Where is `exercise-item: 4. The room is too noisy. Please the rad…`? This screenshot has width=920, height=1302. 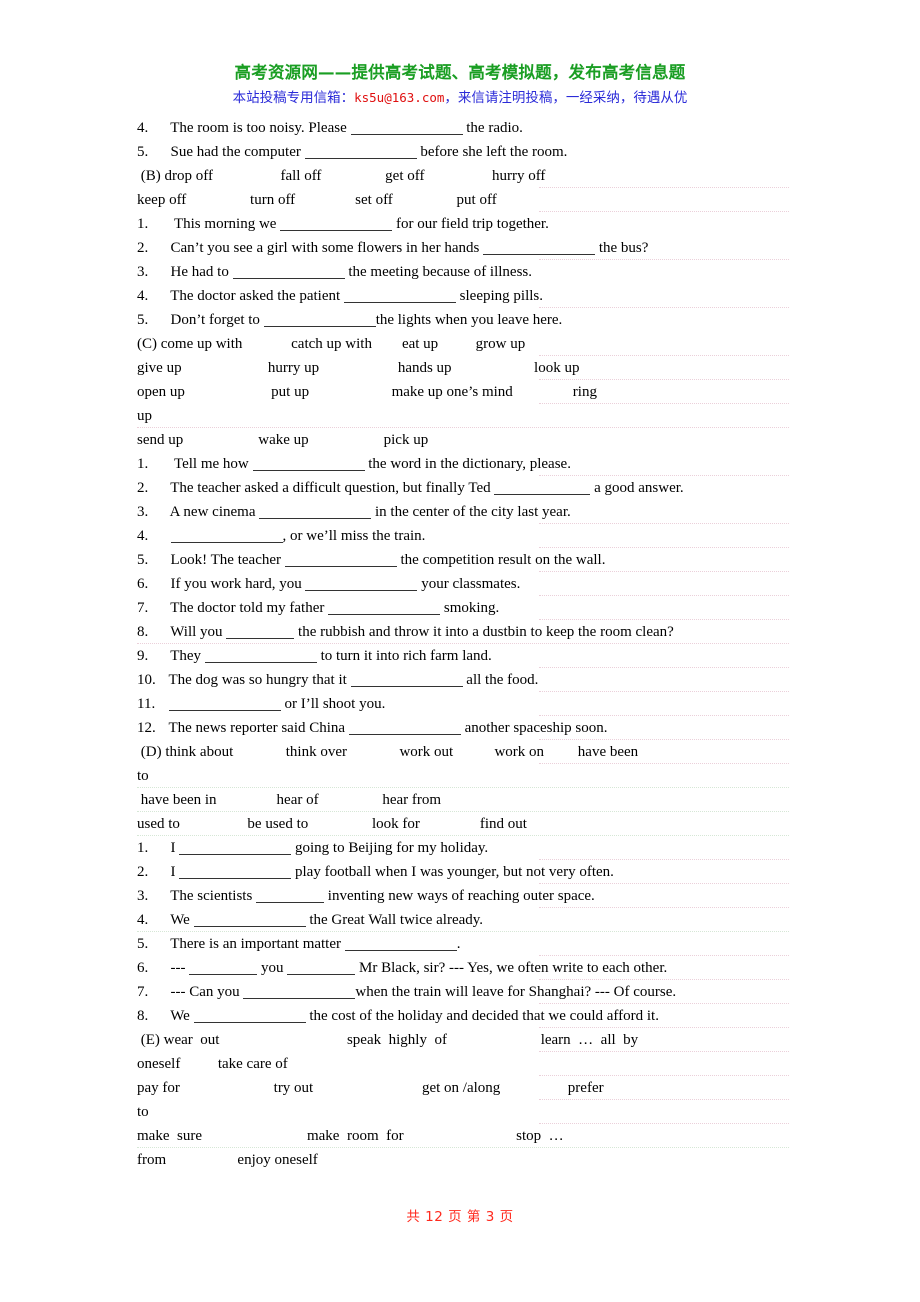 exercise-item: 4. The room is too noisy. Please the rad… is located at coordinates (461, 128).